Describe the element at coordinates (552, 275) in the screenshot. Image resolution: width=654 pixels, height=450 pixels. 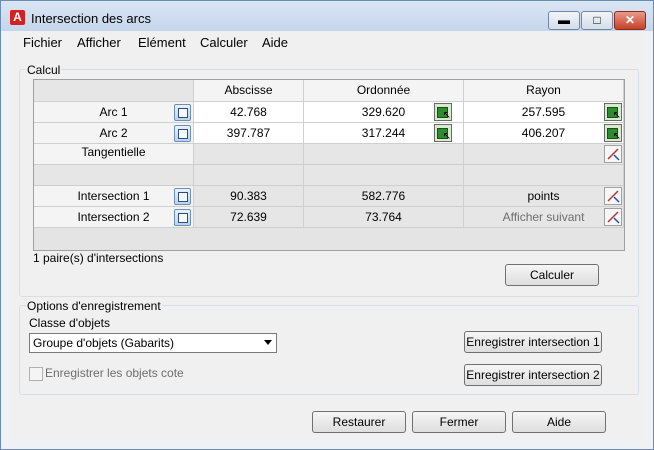
I see `calculate-button: Calculer` at that location.